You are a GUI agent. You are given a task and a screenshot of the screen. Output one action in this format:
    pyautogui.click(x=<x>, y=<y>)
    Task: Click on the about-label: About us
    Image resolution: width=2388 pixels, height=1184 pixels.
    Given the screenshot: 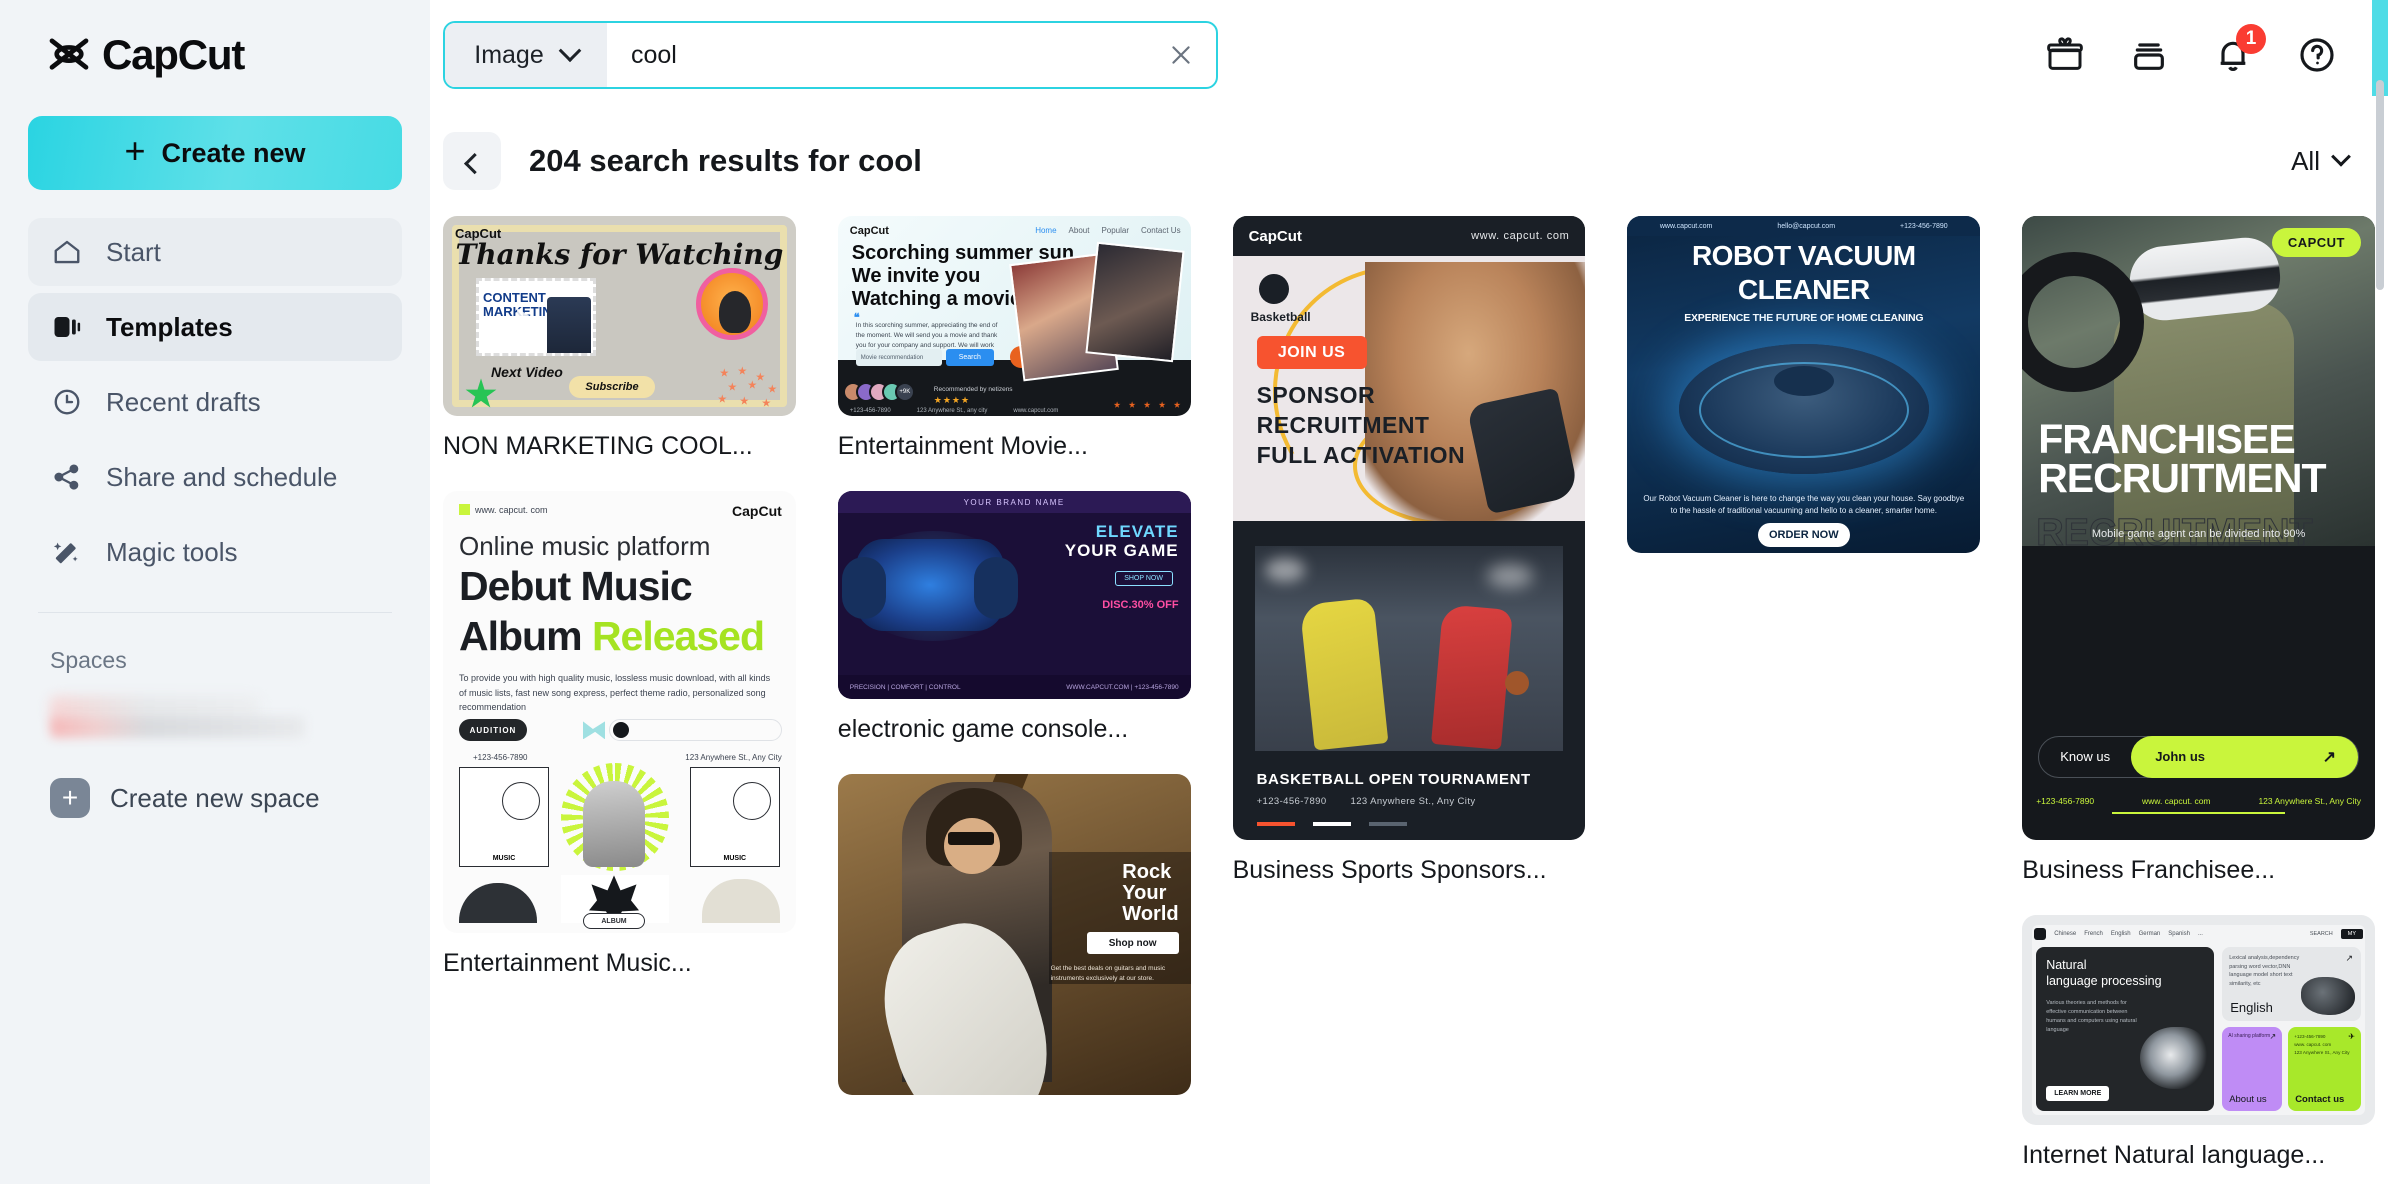 What is the action you would take?
    pyautogui.click(x=2248, y=1100)
    